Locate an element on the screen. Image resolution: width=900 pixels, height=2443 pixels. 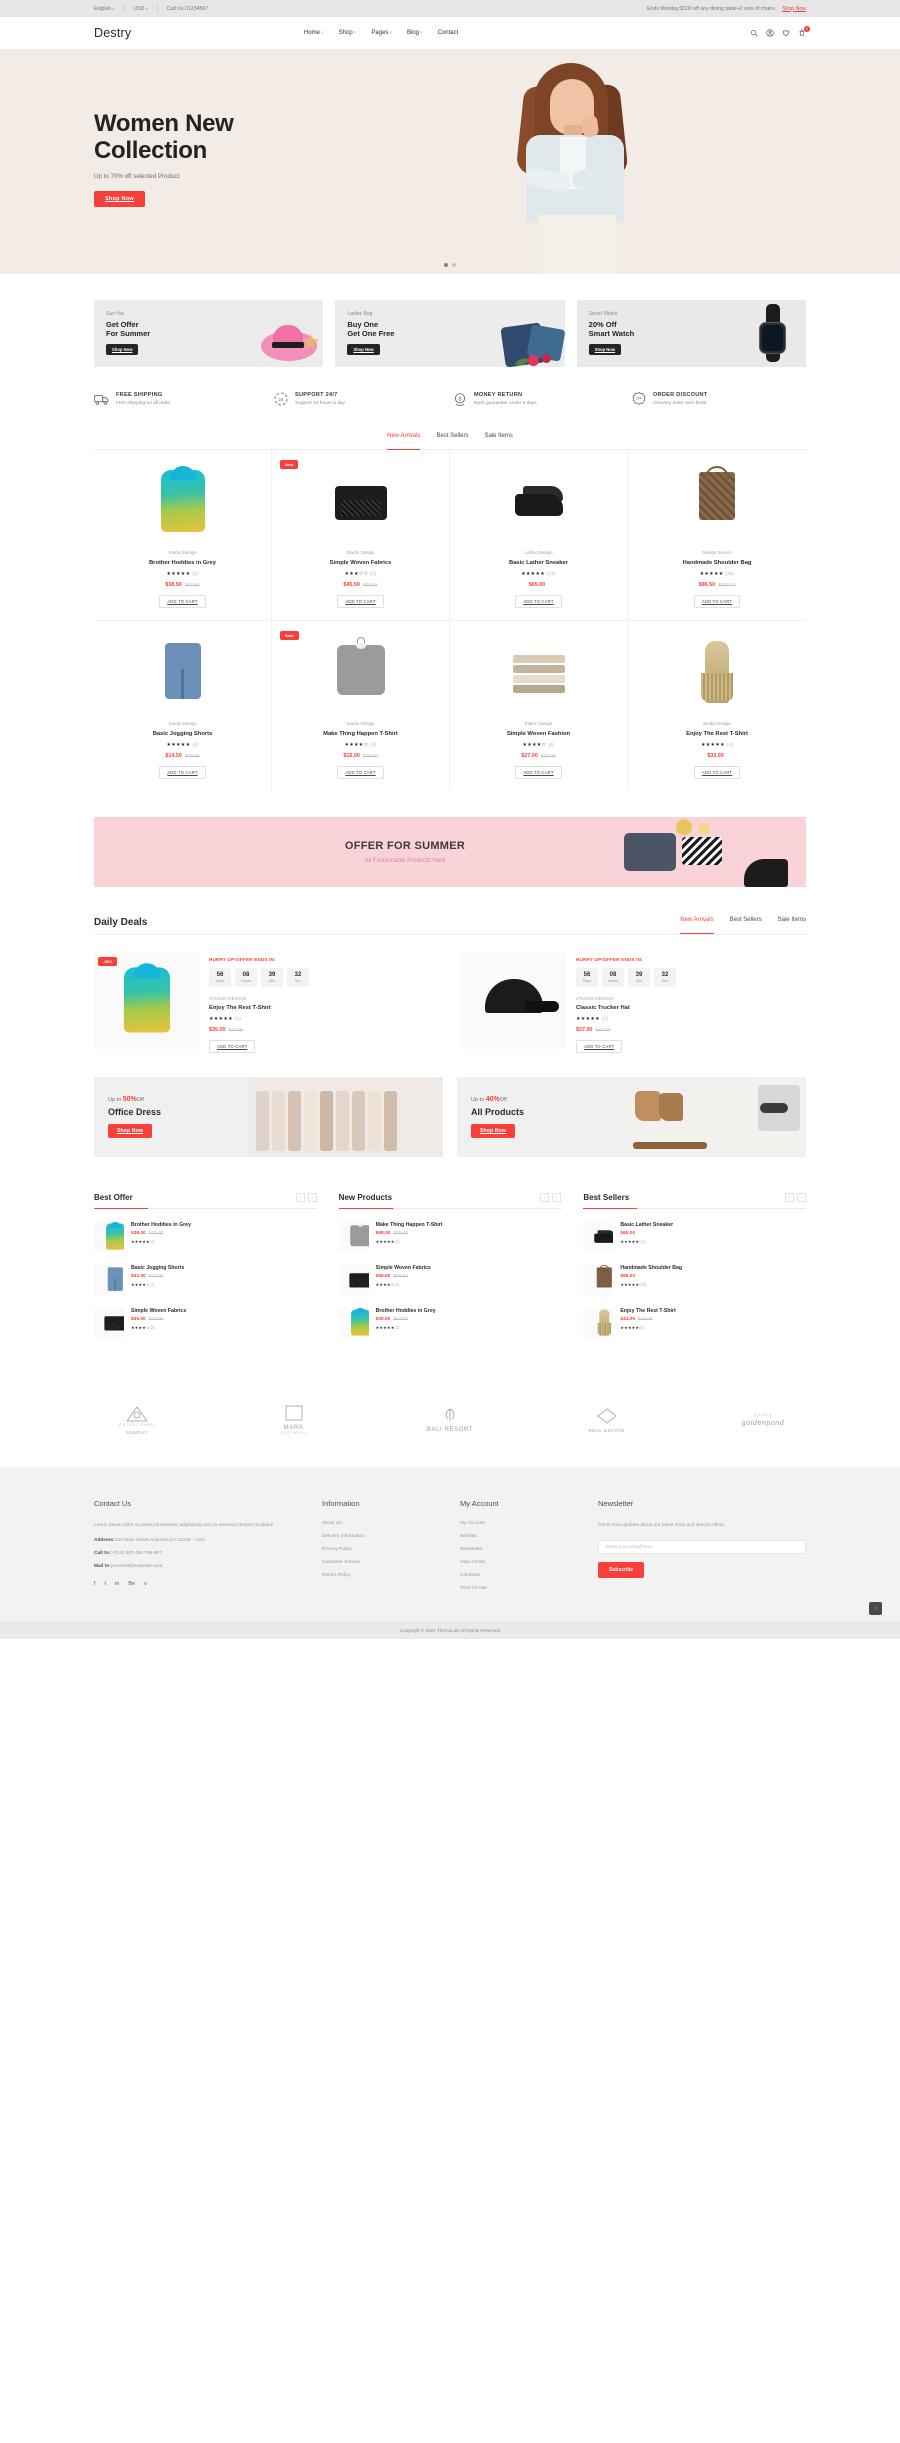
footer-link-help-center: Help Center is located at coordinates (520, 1562).